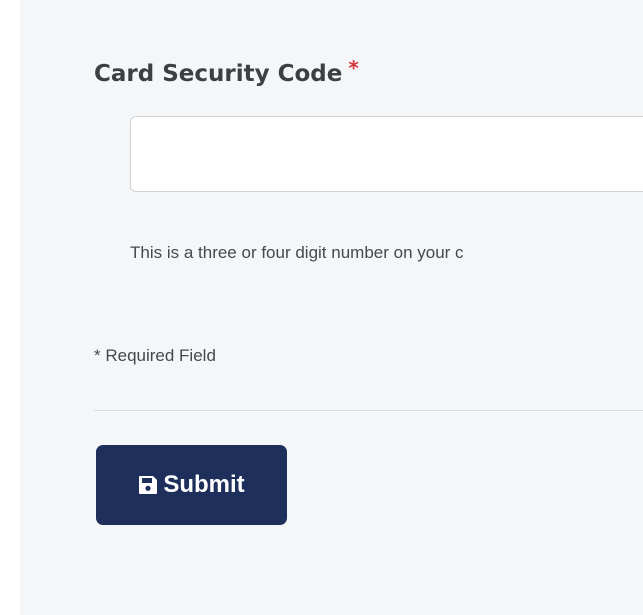 The height and width of the screenshot is (615, 643). I want to click on submit-button: Submit, so click(191, 485).